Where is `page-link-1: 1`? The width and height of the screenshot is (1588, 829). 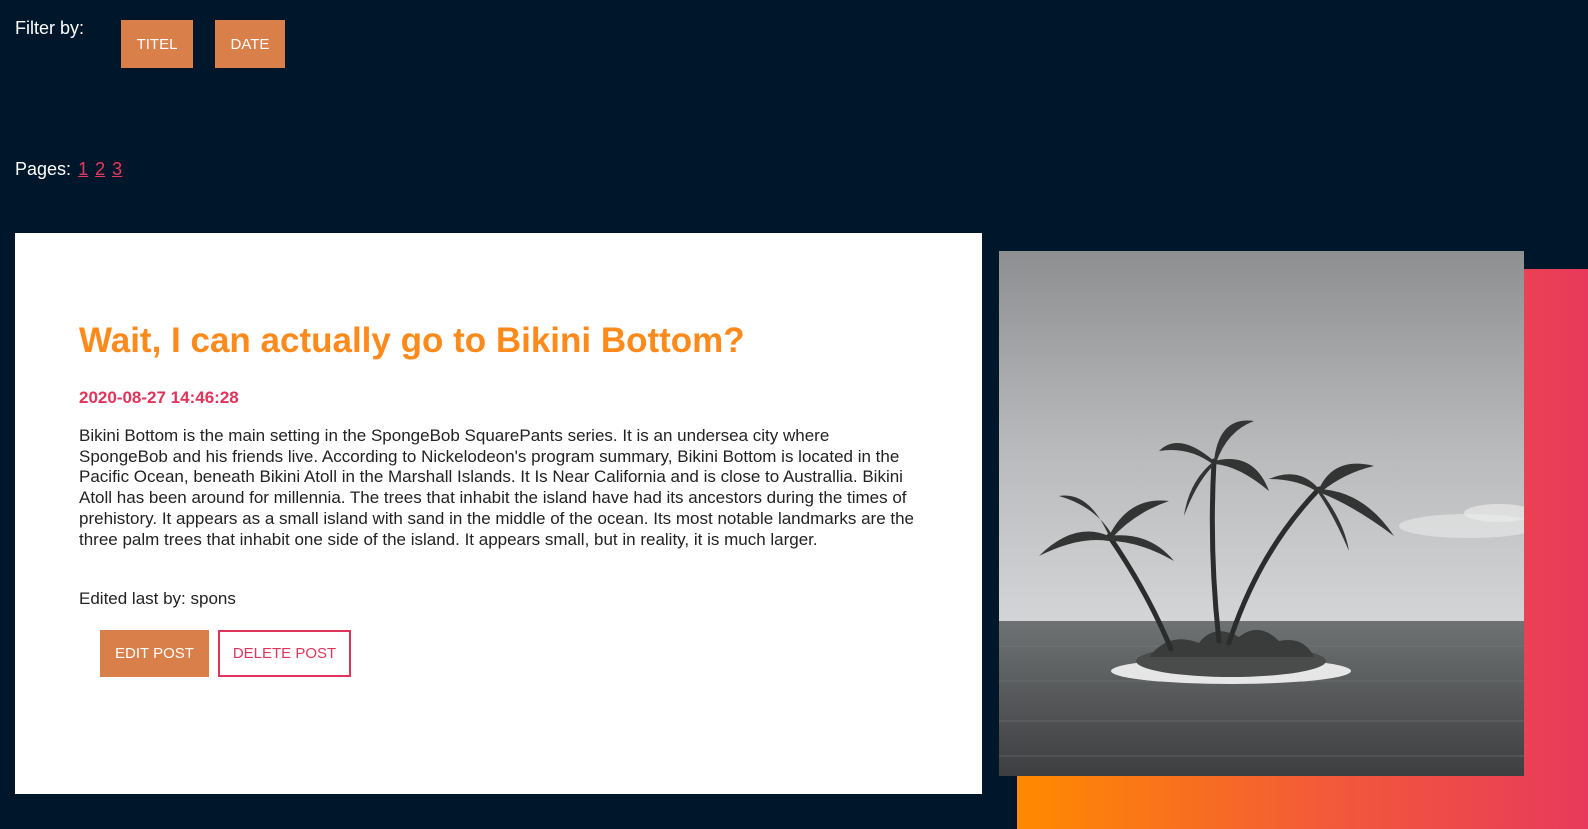
page-link-1: 1 is located at coordinates (83, 169).